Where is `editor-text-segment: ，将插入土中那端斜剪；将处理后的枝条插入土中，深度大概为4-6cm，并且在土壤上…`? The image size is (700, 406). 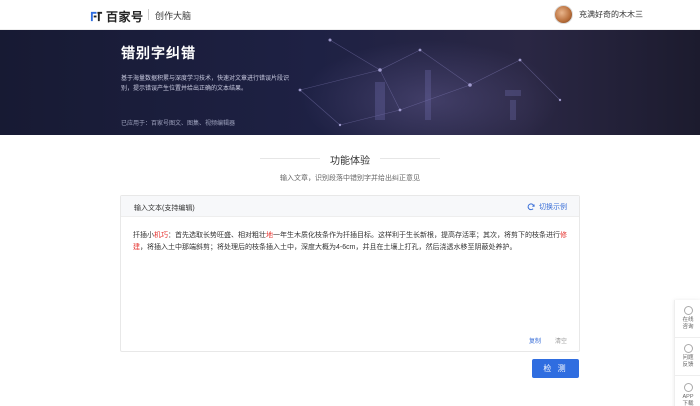 editor-text-segment: ，将插入土中那端斜剪；将处理后的枝条插入土中，深度大概为4-6cm，并且在土壤上… is located at coordinates (328, 247).